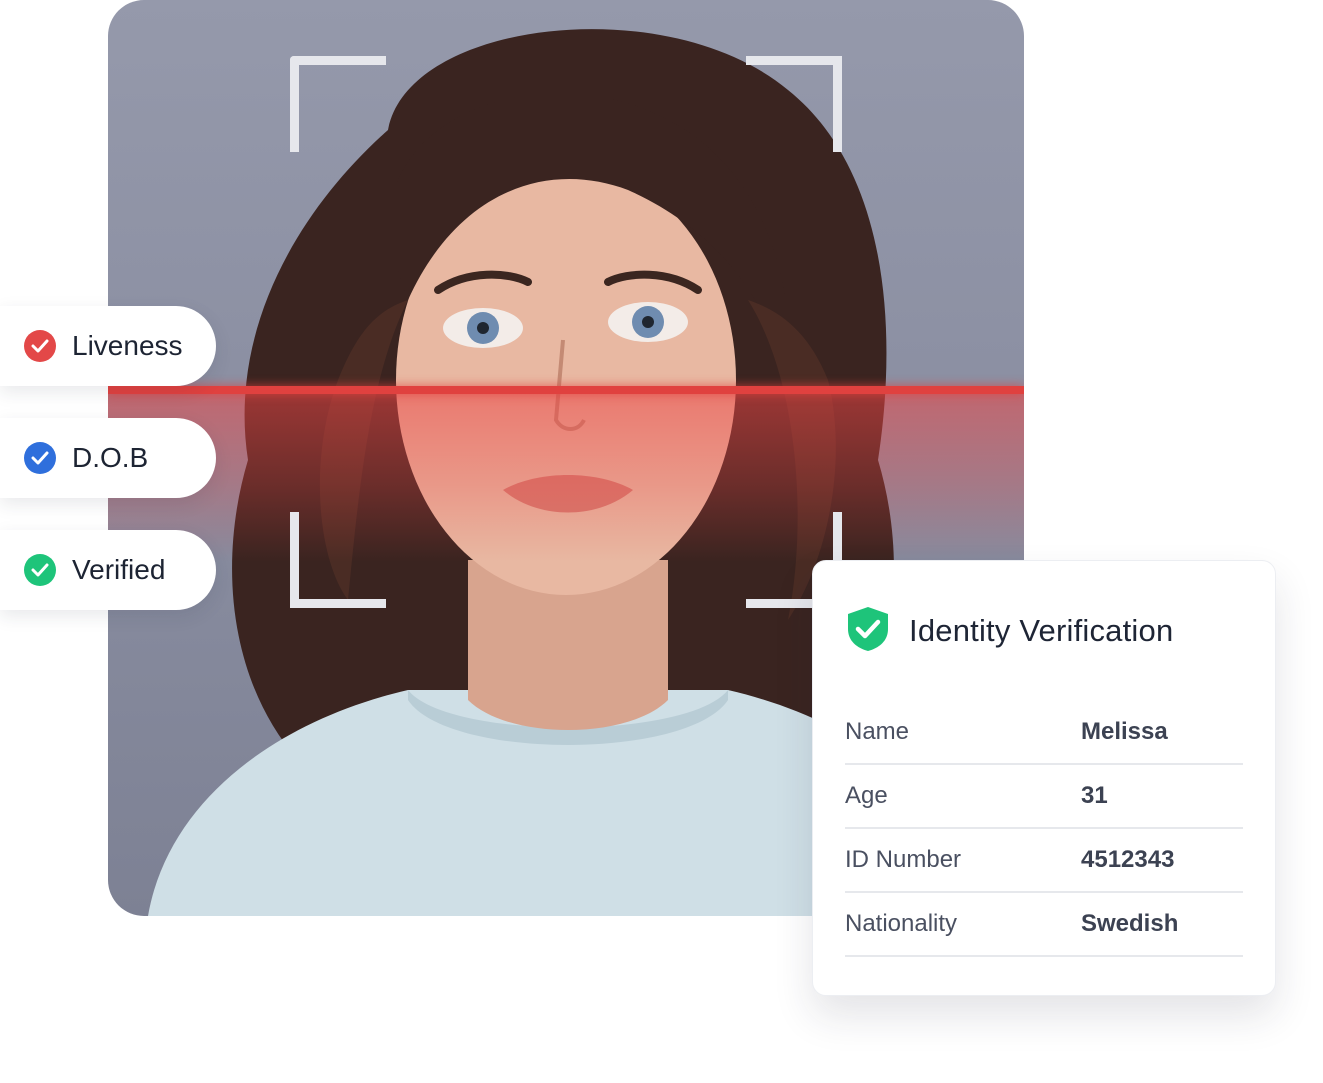 The height and width of the screenshot is (1083, 1323). I want to click on row-value: 31, so click(1094, 795).